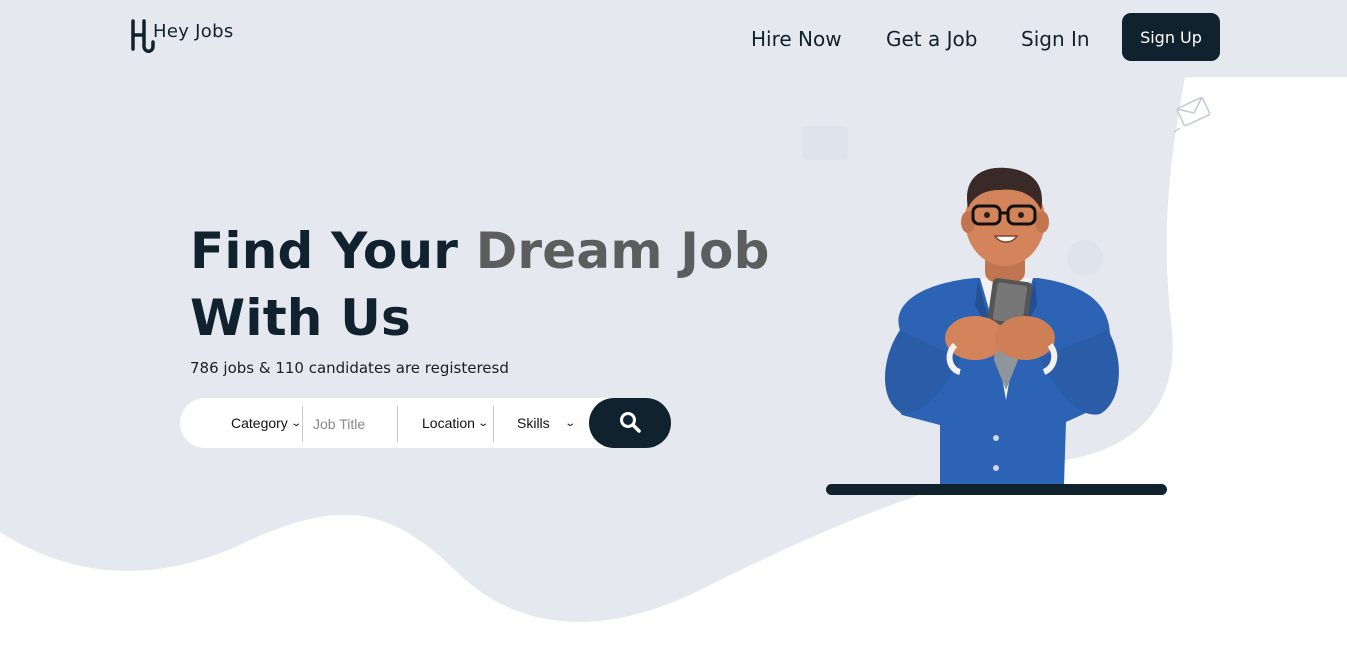 Image resolution: width=1347 pixels, height=652 pixels. I want to click on man-with-phone-illustration, so click(960, 305).